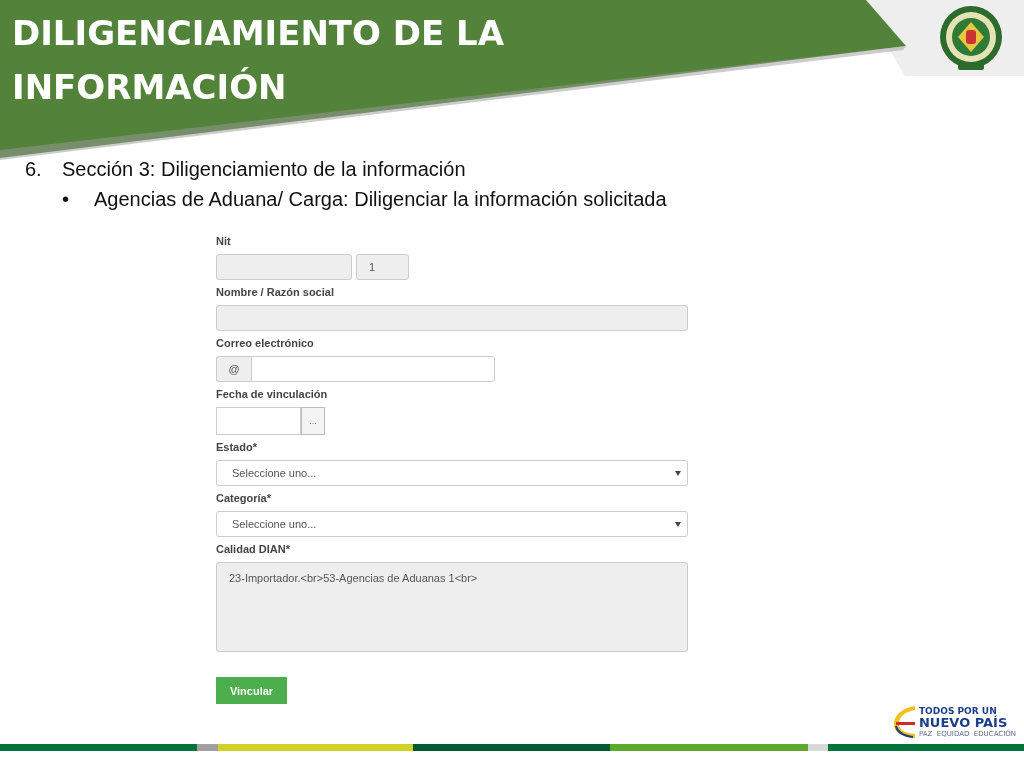 The image size is (1024, 768). I want to click on logo-text: NUEVO PAÍS, so click(963, 722).